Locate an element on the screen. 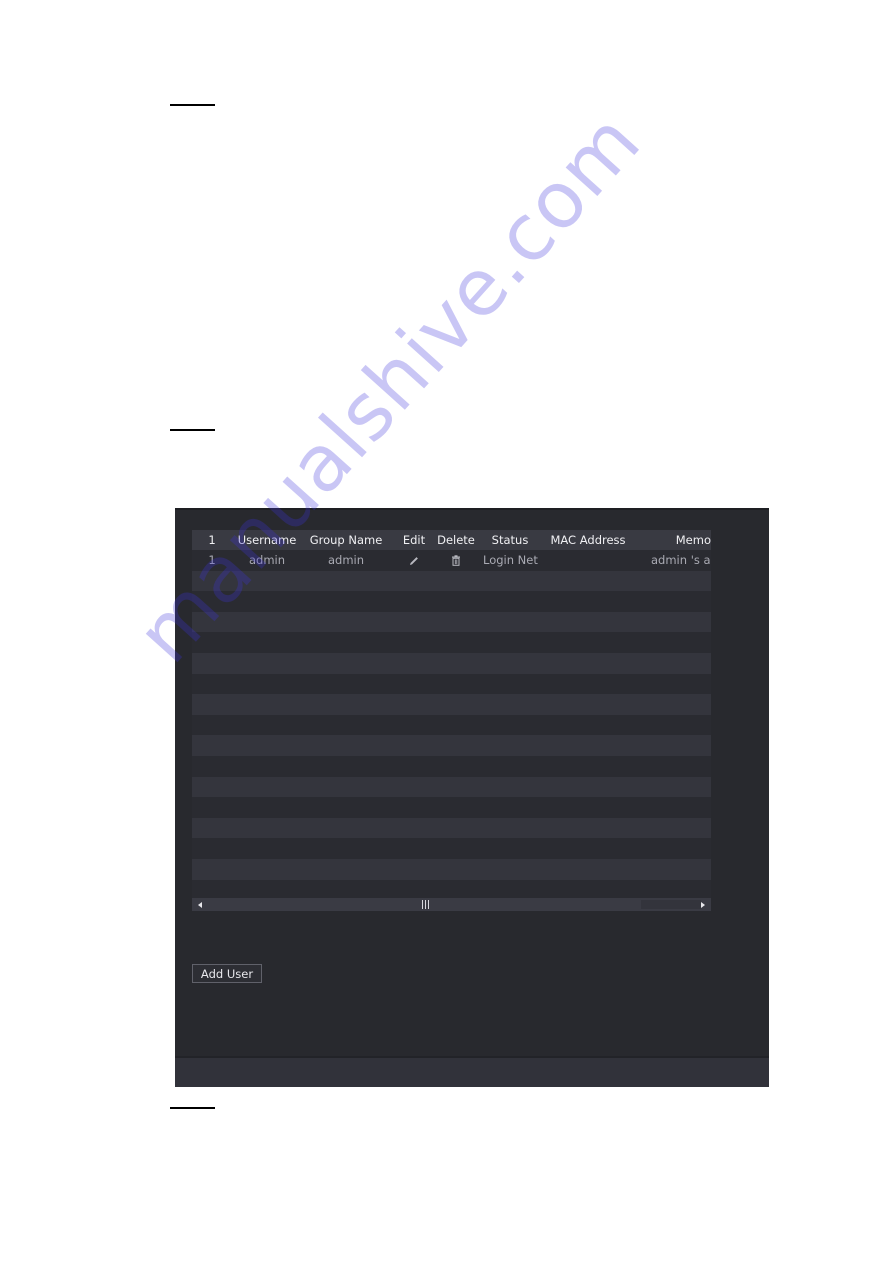 This screenshot has height=1263, width=893. scrollbar-track is located at coordinates (671, 904).